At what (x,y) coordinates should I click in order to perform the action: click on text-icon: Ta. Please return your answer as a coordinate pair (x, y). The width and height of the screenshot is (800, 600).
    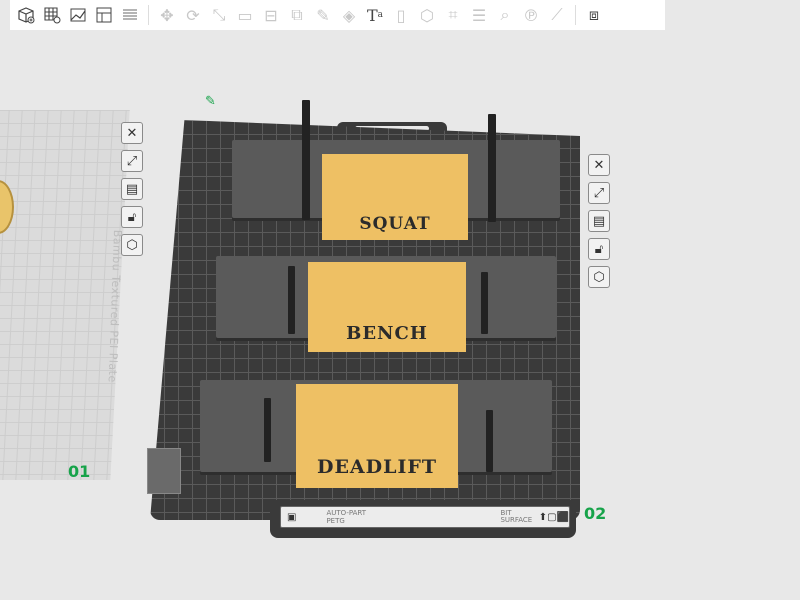
    Looking at the image, I should click on (375, 15).